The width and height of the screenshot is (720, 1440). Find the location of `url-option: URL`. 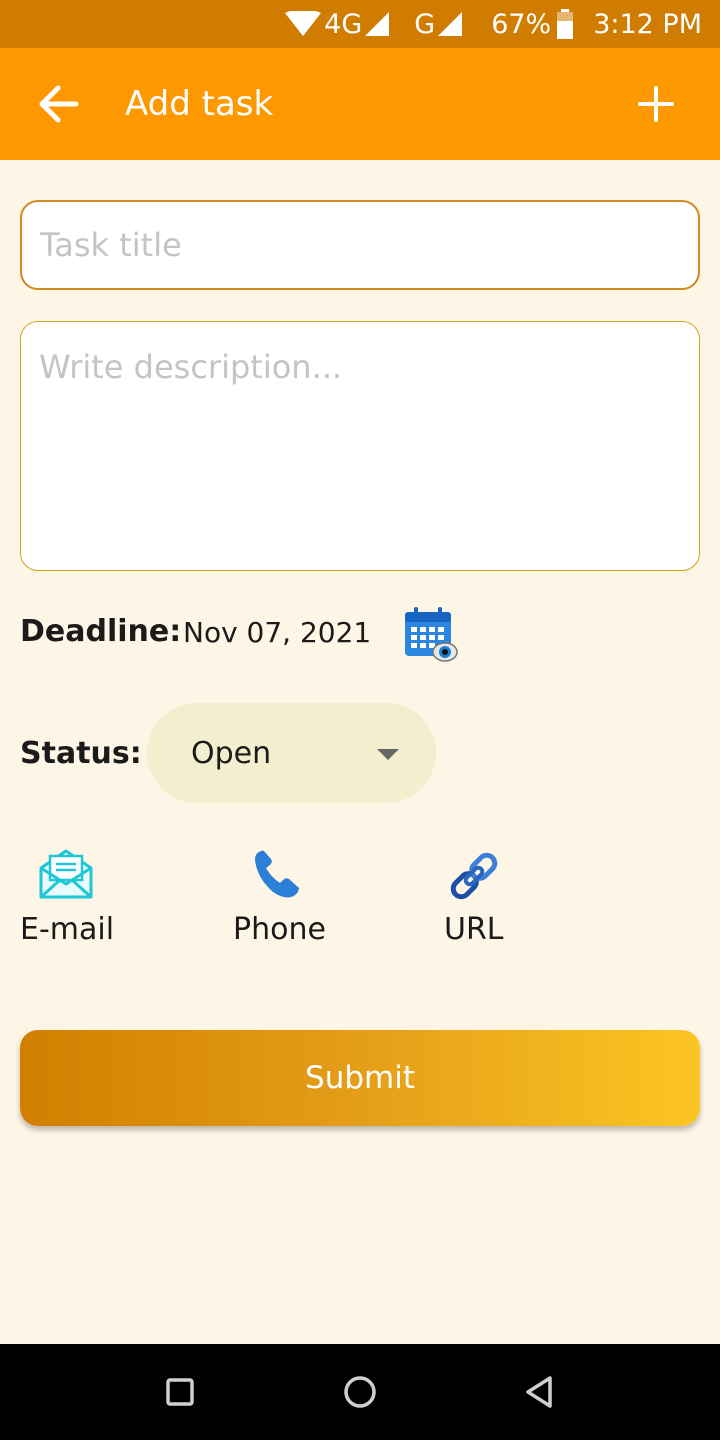

url-option: URL is located at coordinates (494, 903).